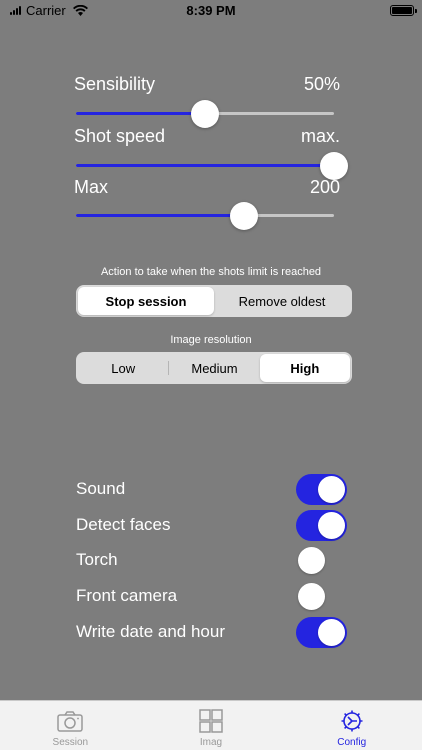 This screenshot has height=750, width=422. Describe the element at coordinates (70, 742) in the screenshot. I see `tab-session-label: Session` at that location.